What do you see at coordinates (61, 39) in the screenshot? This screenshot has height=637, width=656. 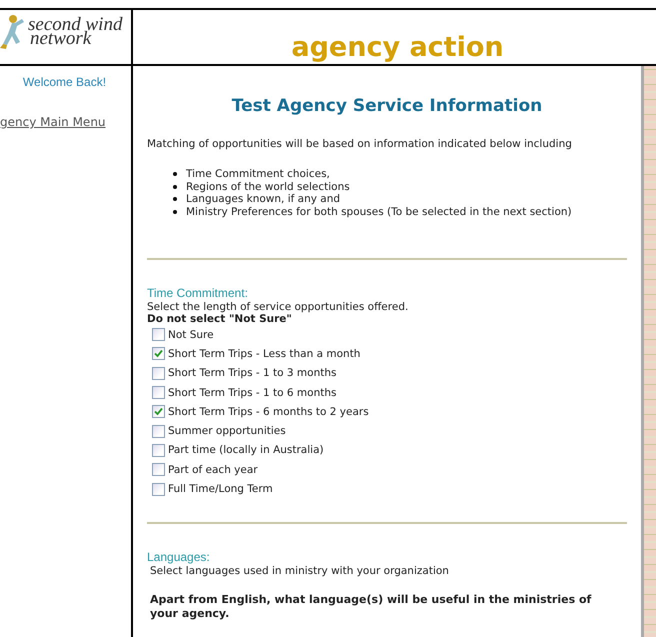 I see `logo-text: network` at bounding box center [61, 39].